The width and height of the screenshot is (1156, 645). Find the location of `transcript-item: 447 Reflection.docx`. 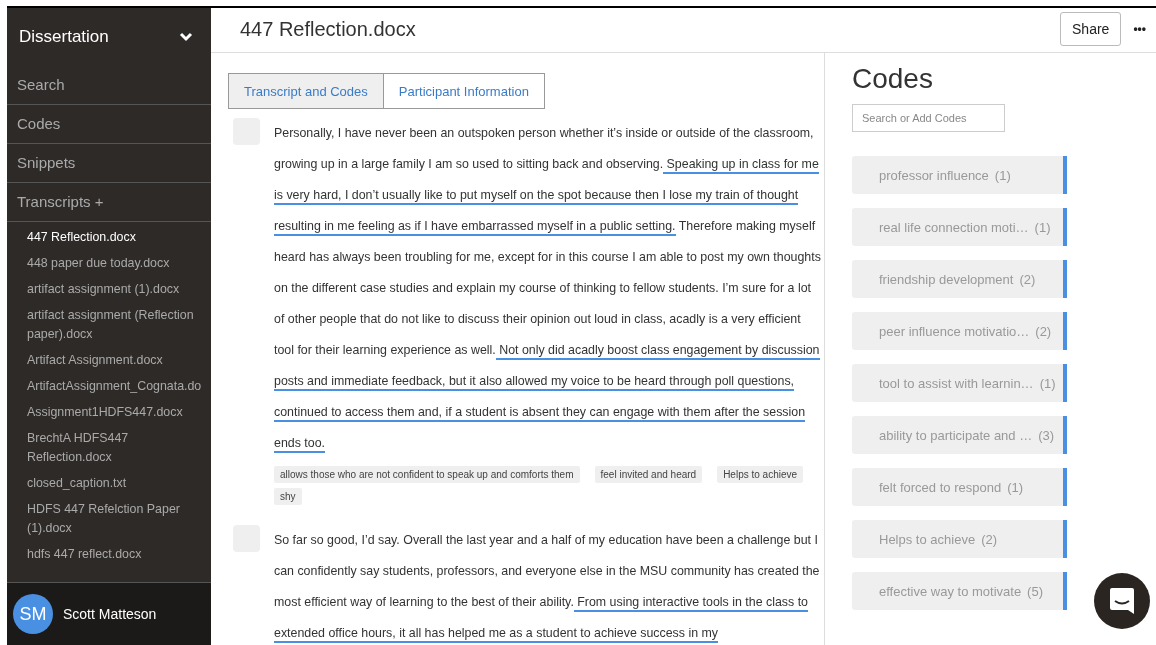

transcript-item: 447 Reflection.docx is located at coordinates (119, 237).